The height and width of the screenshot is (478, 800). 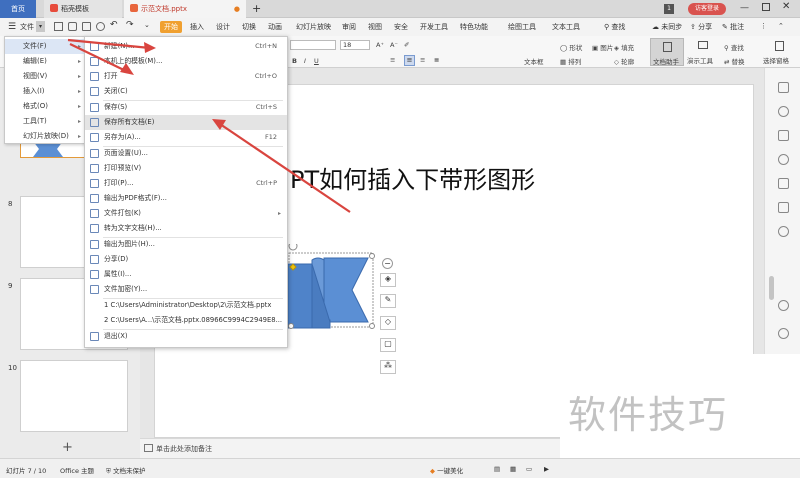 What do you see at coordinates (129, 471) in the screenshot?
I see `protect-label: 文档未保护` at bounding box center [129, 471].